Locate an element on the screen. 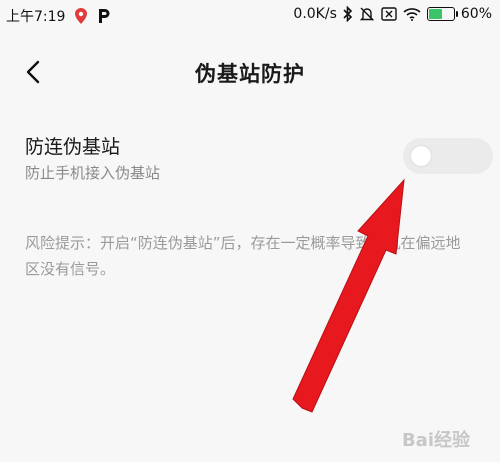 The height and width of the screenshot is (462, 500). risk-note: 风险提示：开启“防连伪基站”后，存在一定概率导致手机在偏远地区没有信号。 is located at coordinates (243, 256).